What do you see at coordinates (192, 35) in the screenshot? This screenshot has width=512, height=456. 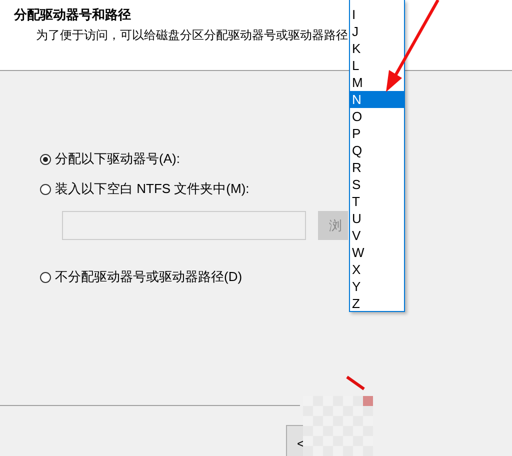 I see `page-description: 为了便于访问，可以给磁盘分区分配驱动器号或驱动器路径` at bounding box center [192, 35].